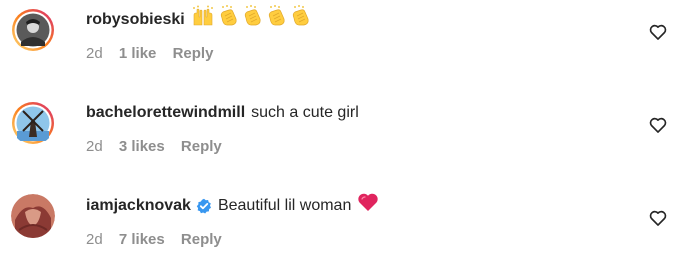 The width and height of the screenshot is (680, 270). I want to click on comment-line: robysobieski, so click(199, 20).